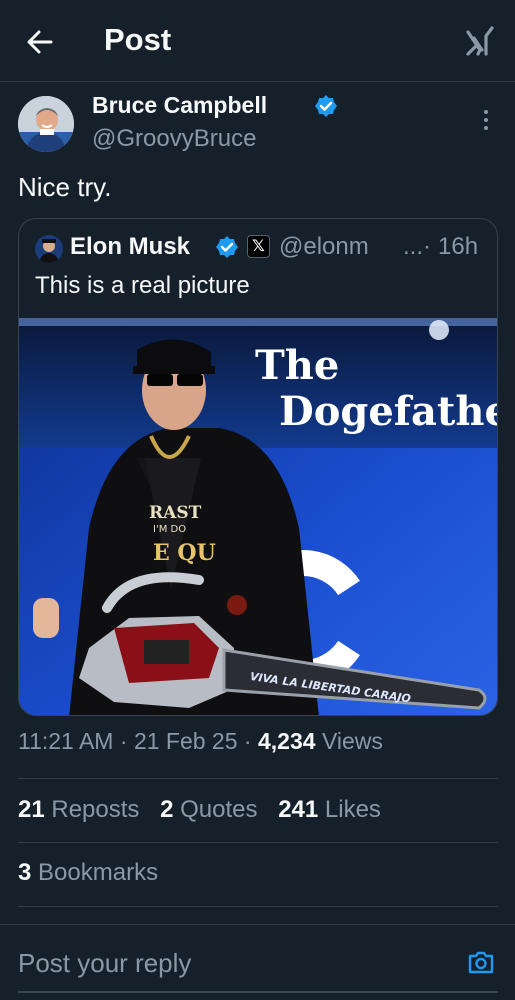 This screenshot has width=515, height=1000. What do you see at coordinates (480, 42) in the screenshot?
I see `grok-icon` at bounding box center [480, 42].